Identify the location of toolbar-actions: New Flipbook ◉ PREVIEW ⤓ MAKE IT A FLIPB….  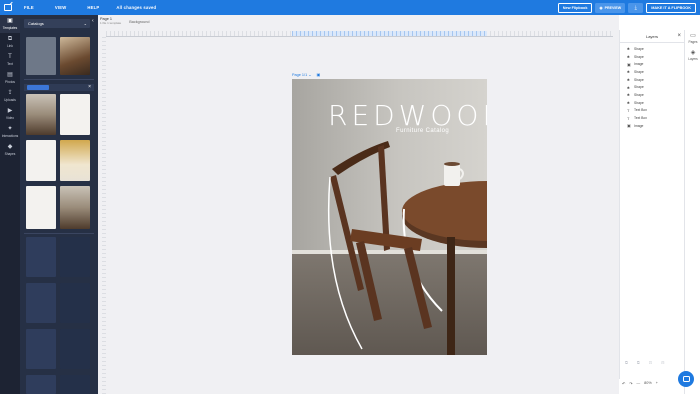
(626, 8).